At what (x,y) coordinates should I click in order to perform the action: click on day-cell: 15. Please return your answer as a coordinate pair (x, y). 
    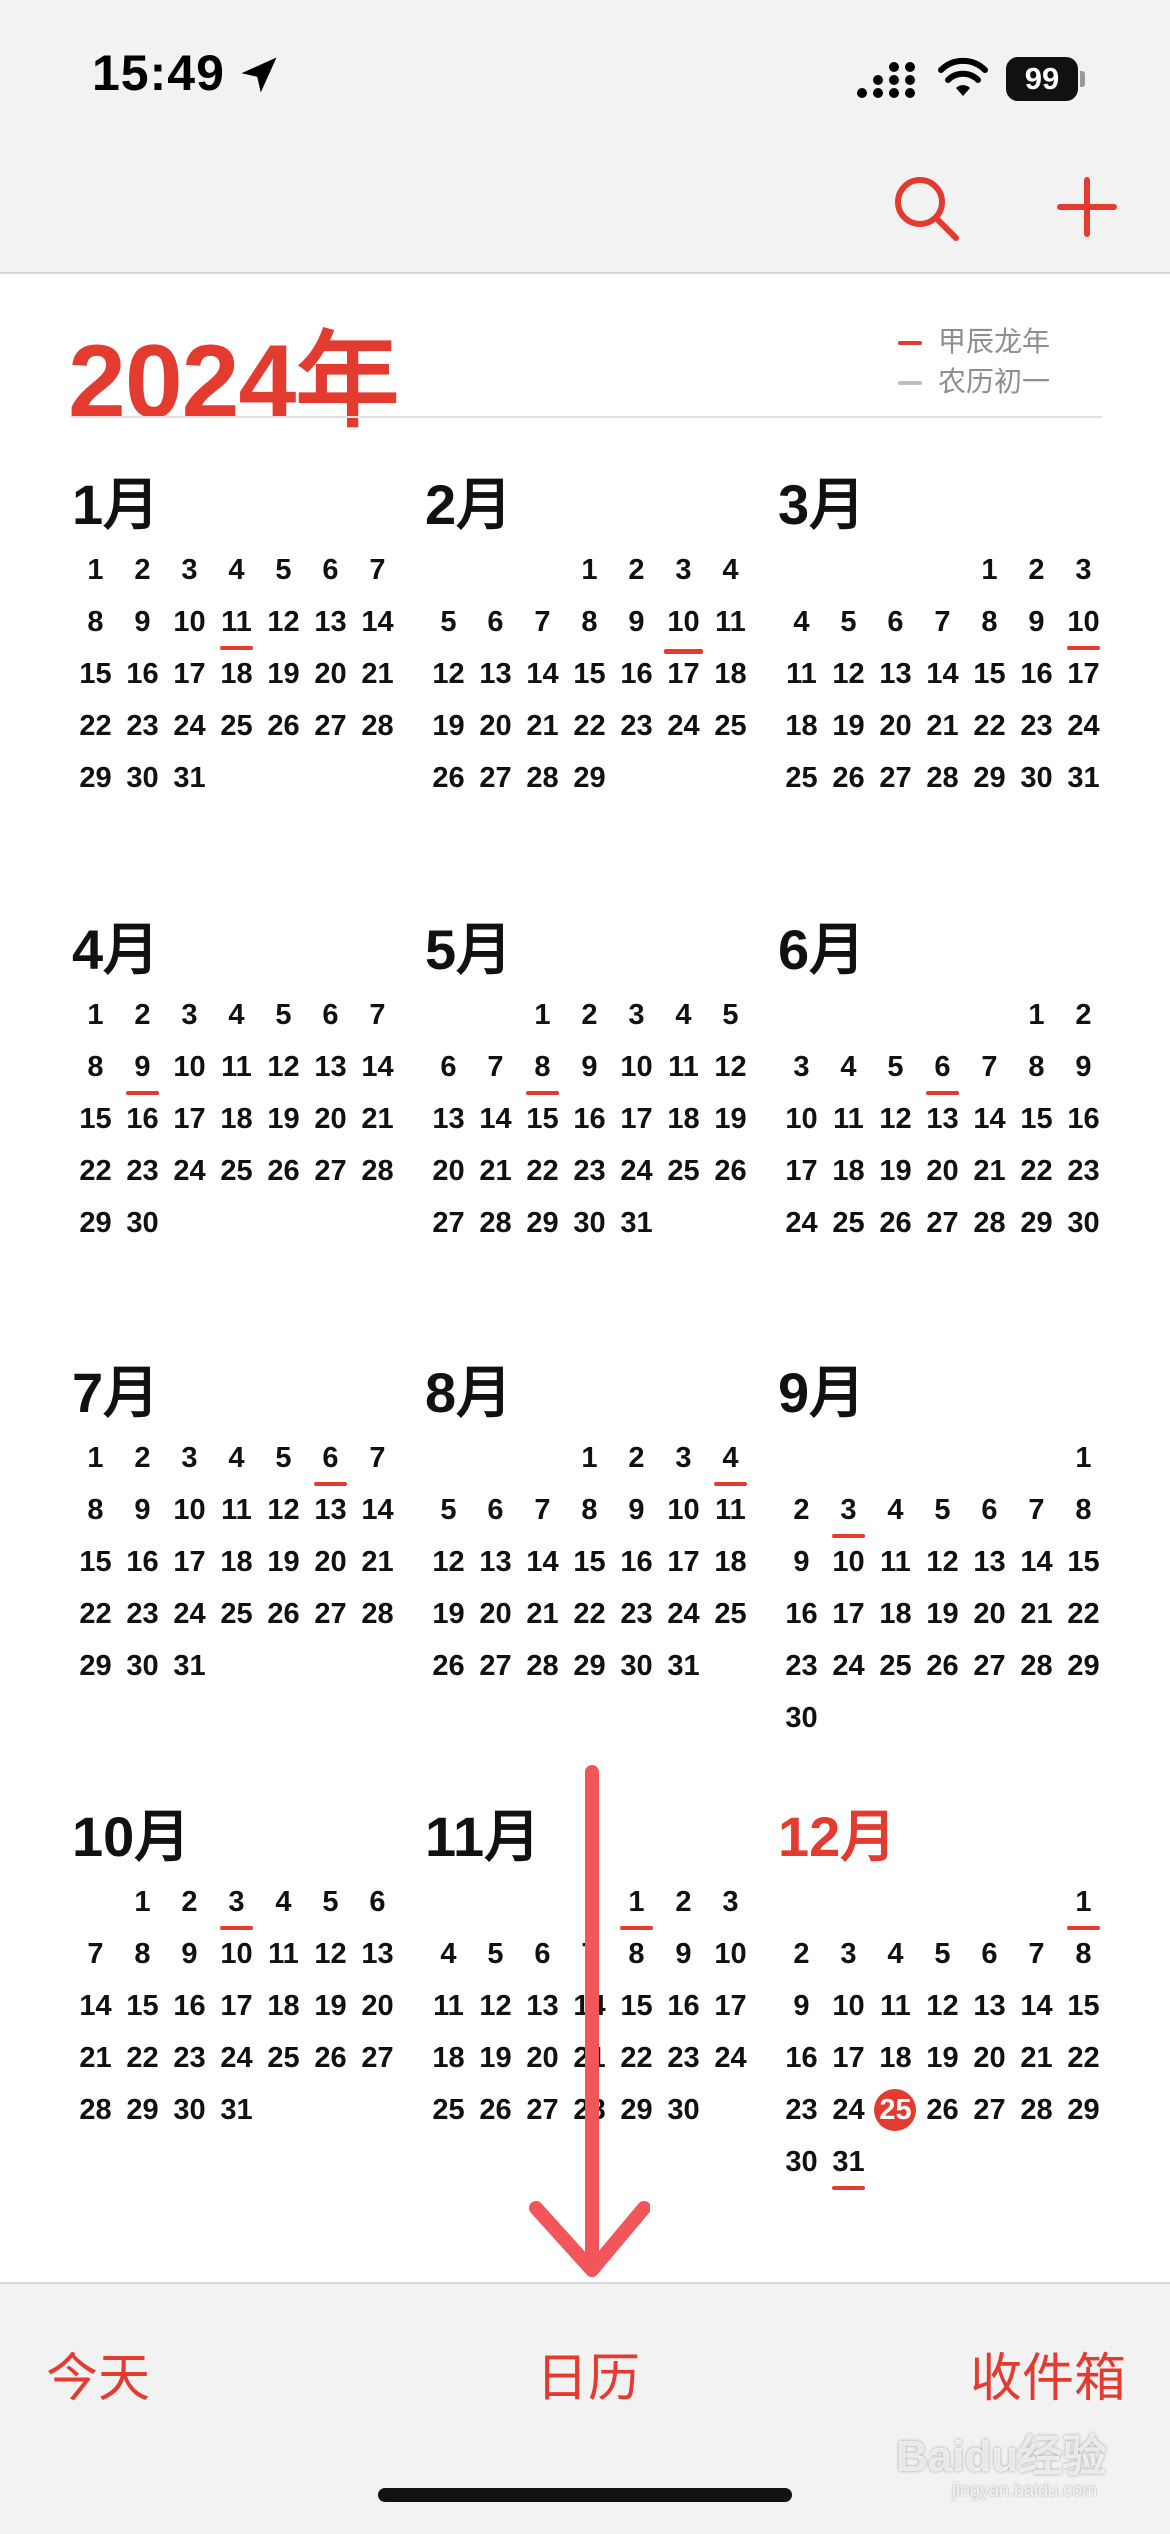
    Looking at the image, I should click on (95, 674).